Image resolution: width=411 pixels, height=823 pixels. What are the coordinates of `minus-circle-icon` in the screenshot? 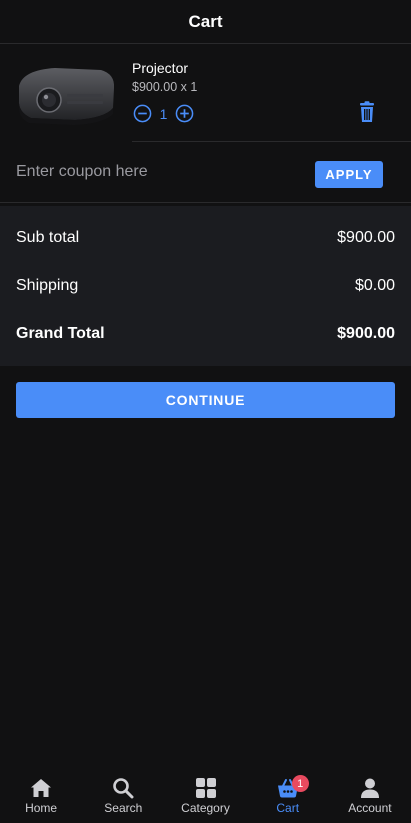 It's located at (142, 113).